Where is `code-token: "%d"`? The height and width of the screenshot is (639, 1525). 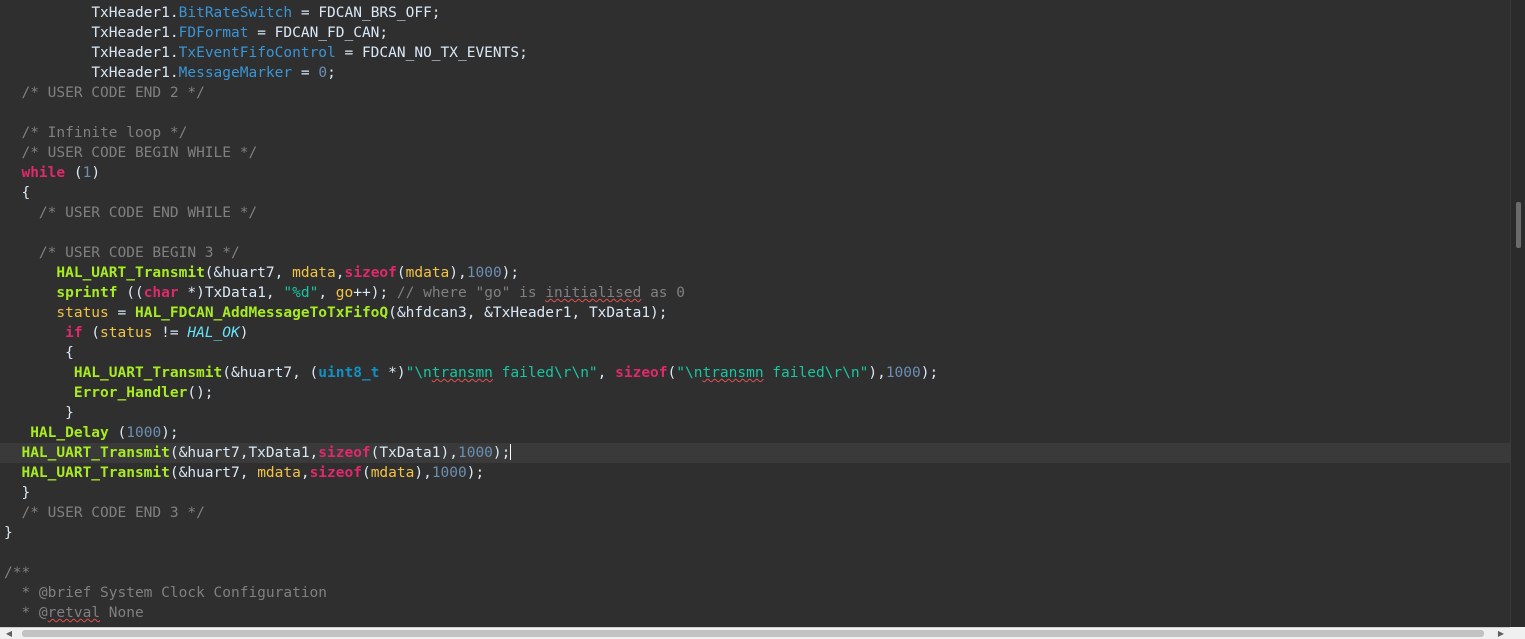
code-token: "%d" is located at coordinates (301, 293).